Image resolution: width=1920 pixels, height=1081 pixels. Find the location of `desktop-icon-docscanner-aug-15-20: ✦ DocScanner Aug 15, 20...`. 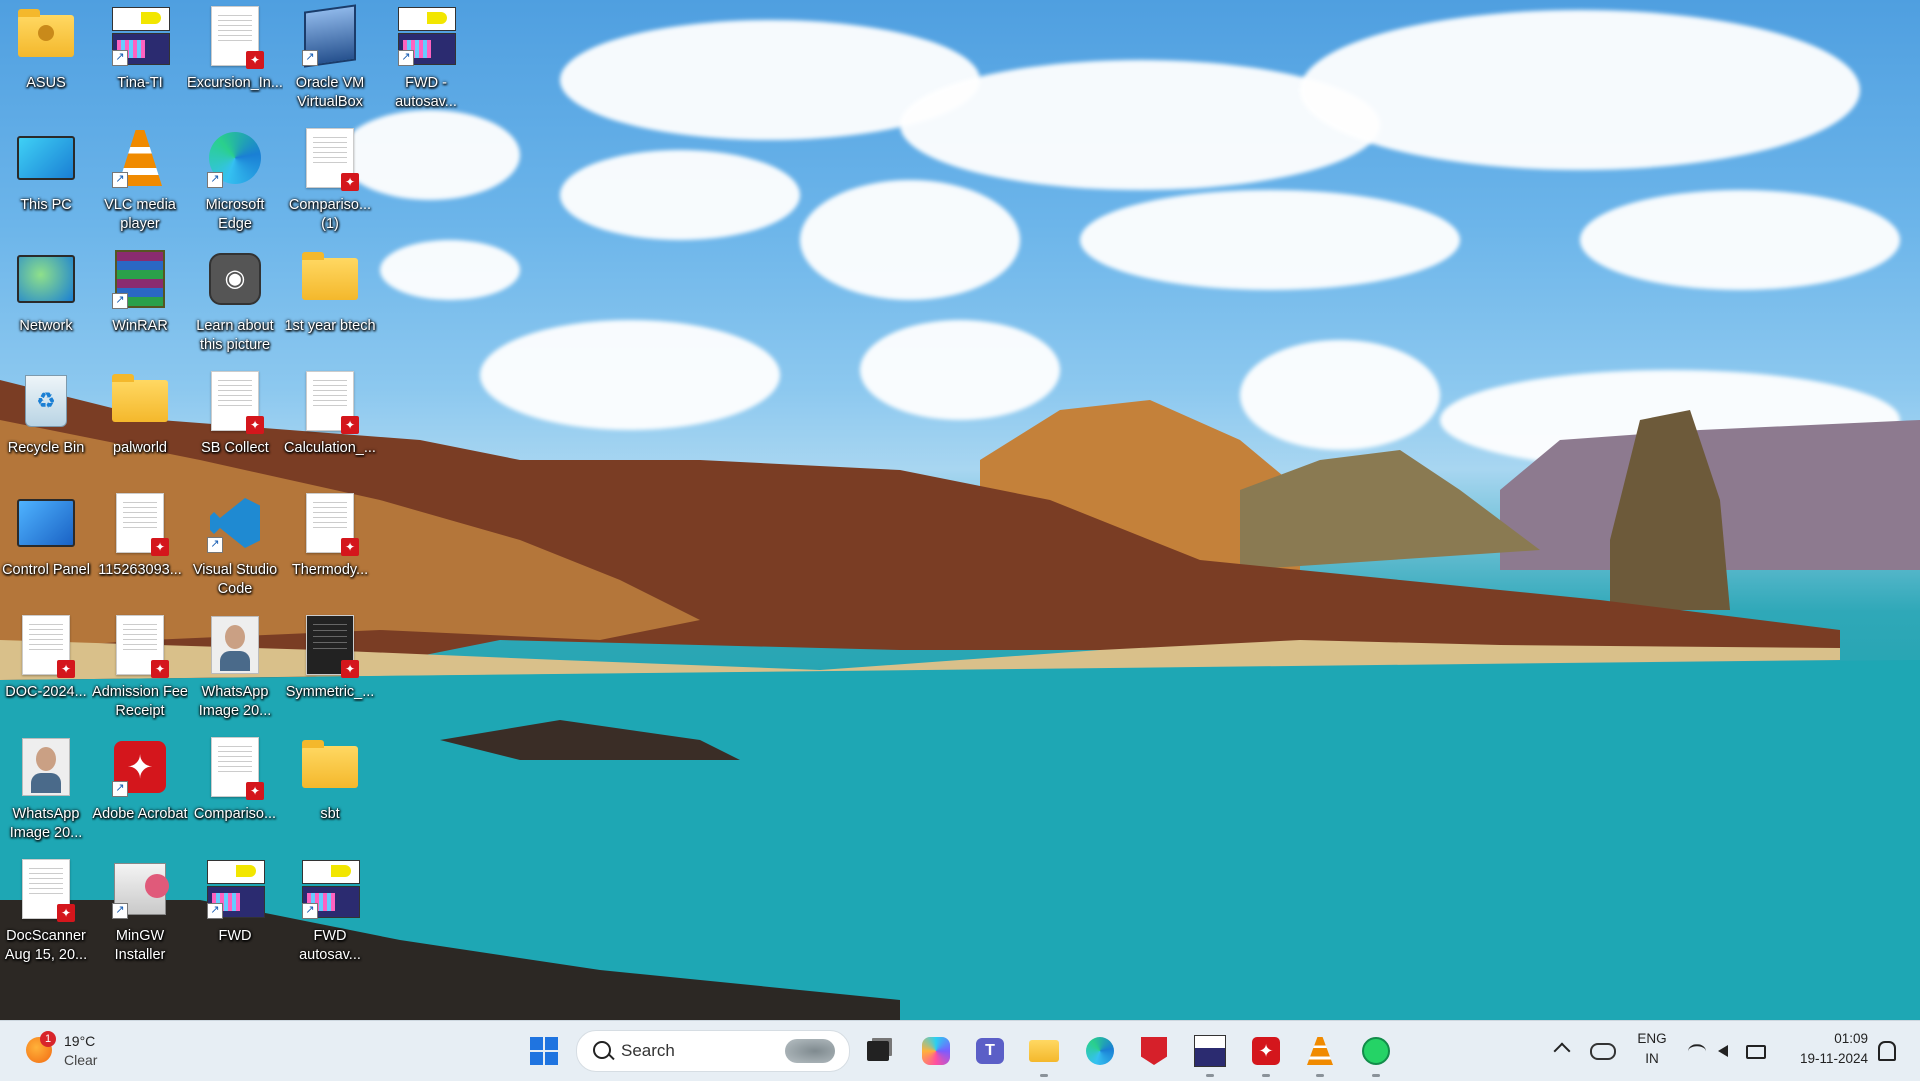

desktop-icon-docscanner-aug-15-20: ✦ DocScanner Aug 15, 20... is located at coordinates (46, 914).